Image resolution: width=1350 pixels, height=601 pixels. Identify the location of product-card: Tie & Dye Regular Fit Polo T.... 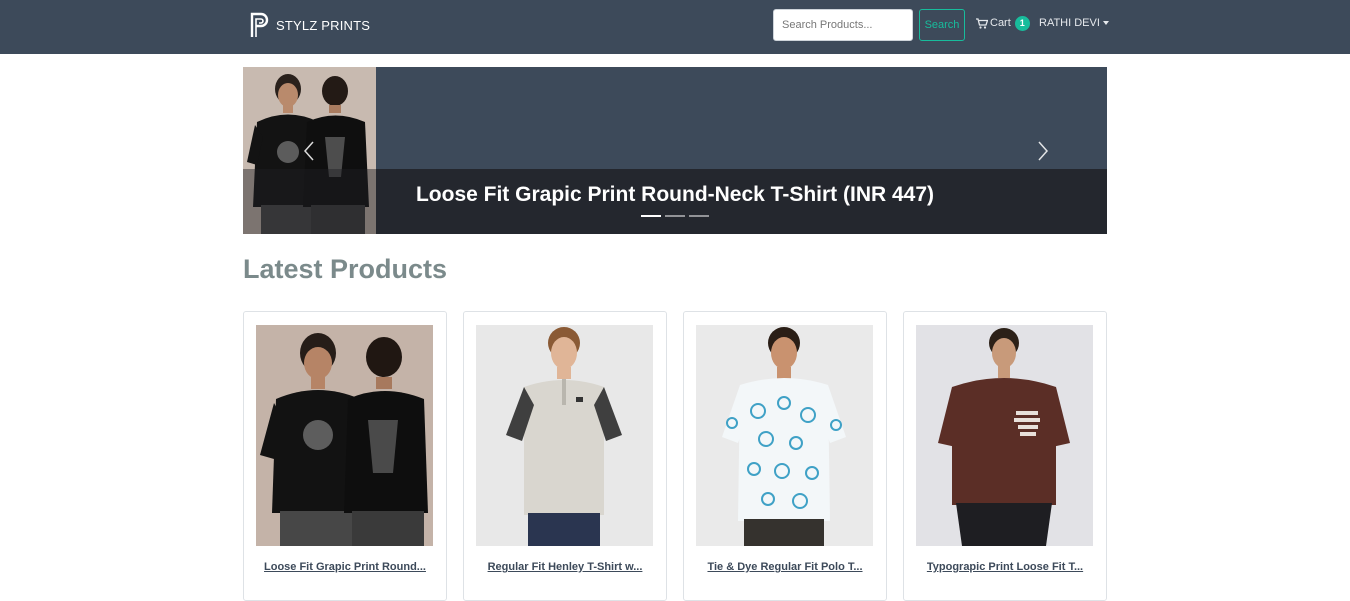
(785, 456).